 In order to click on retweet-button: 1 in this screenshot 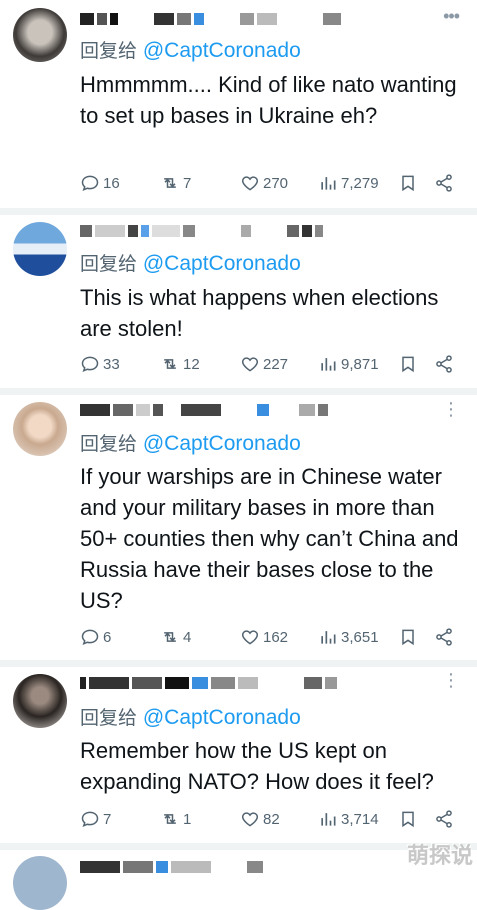, I will do `click(175, 819)`.